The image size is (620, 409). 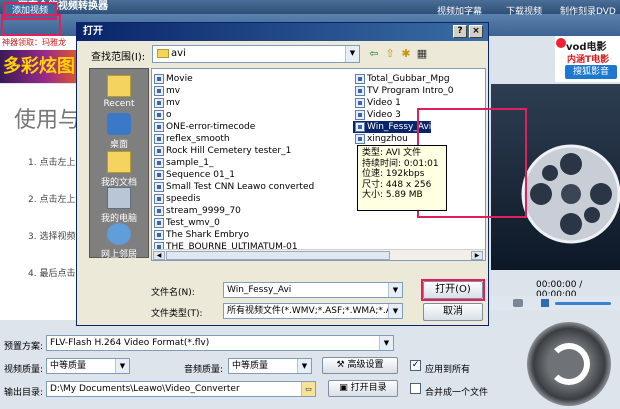 I want to click on download-video-link: 下载视频, so click(x=524, y=10).